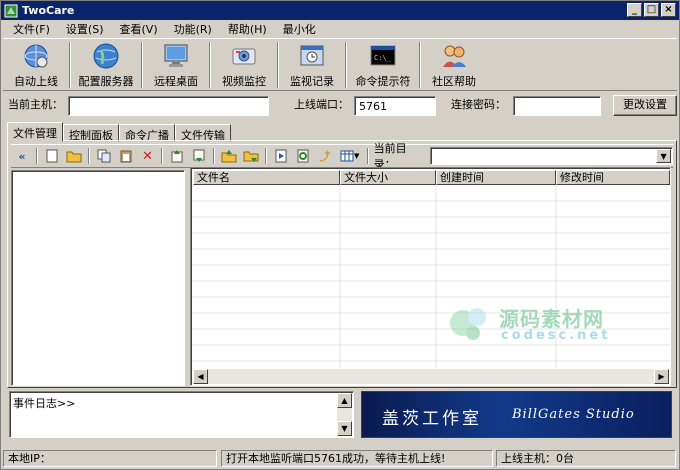  What do you see at coordinates (98, 278) in the screenshot?
I see `folder-tree` at bounding box center [98, 278].